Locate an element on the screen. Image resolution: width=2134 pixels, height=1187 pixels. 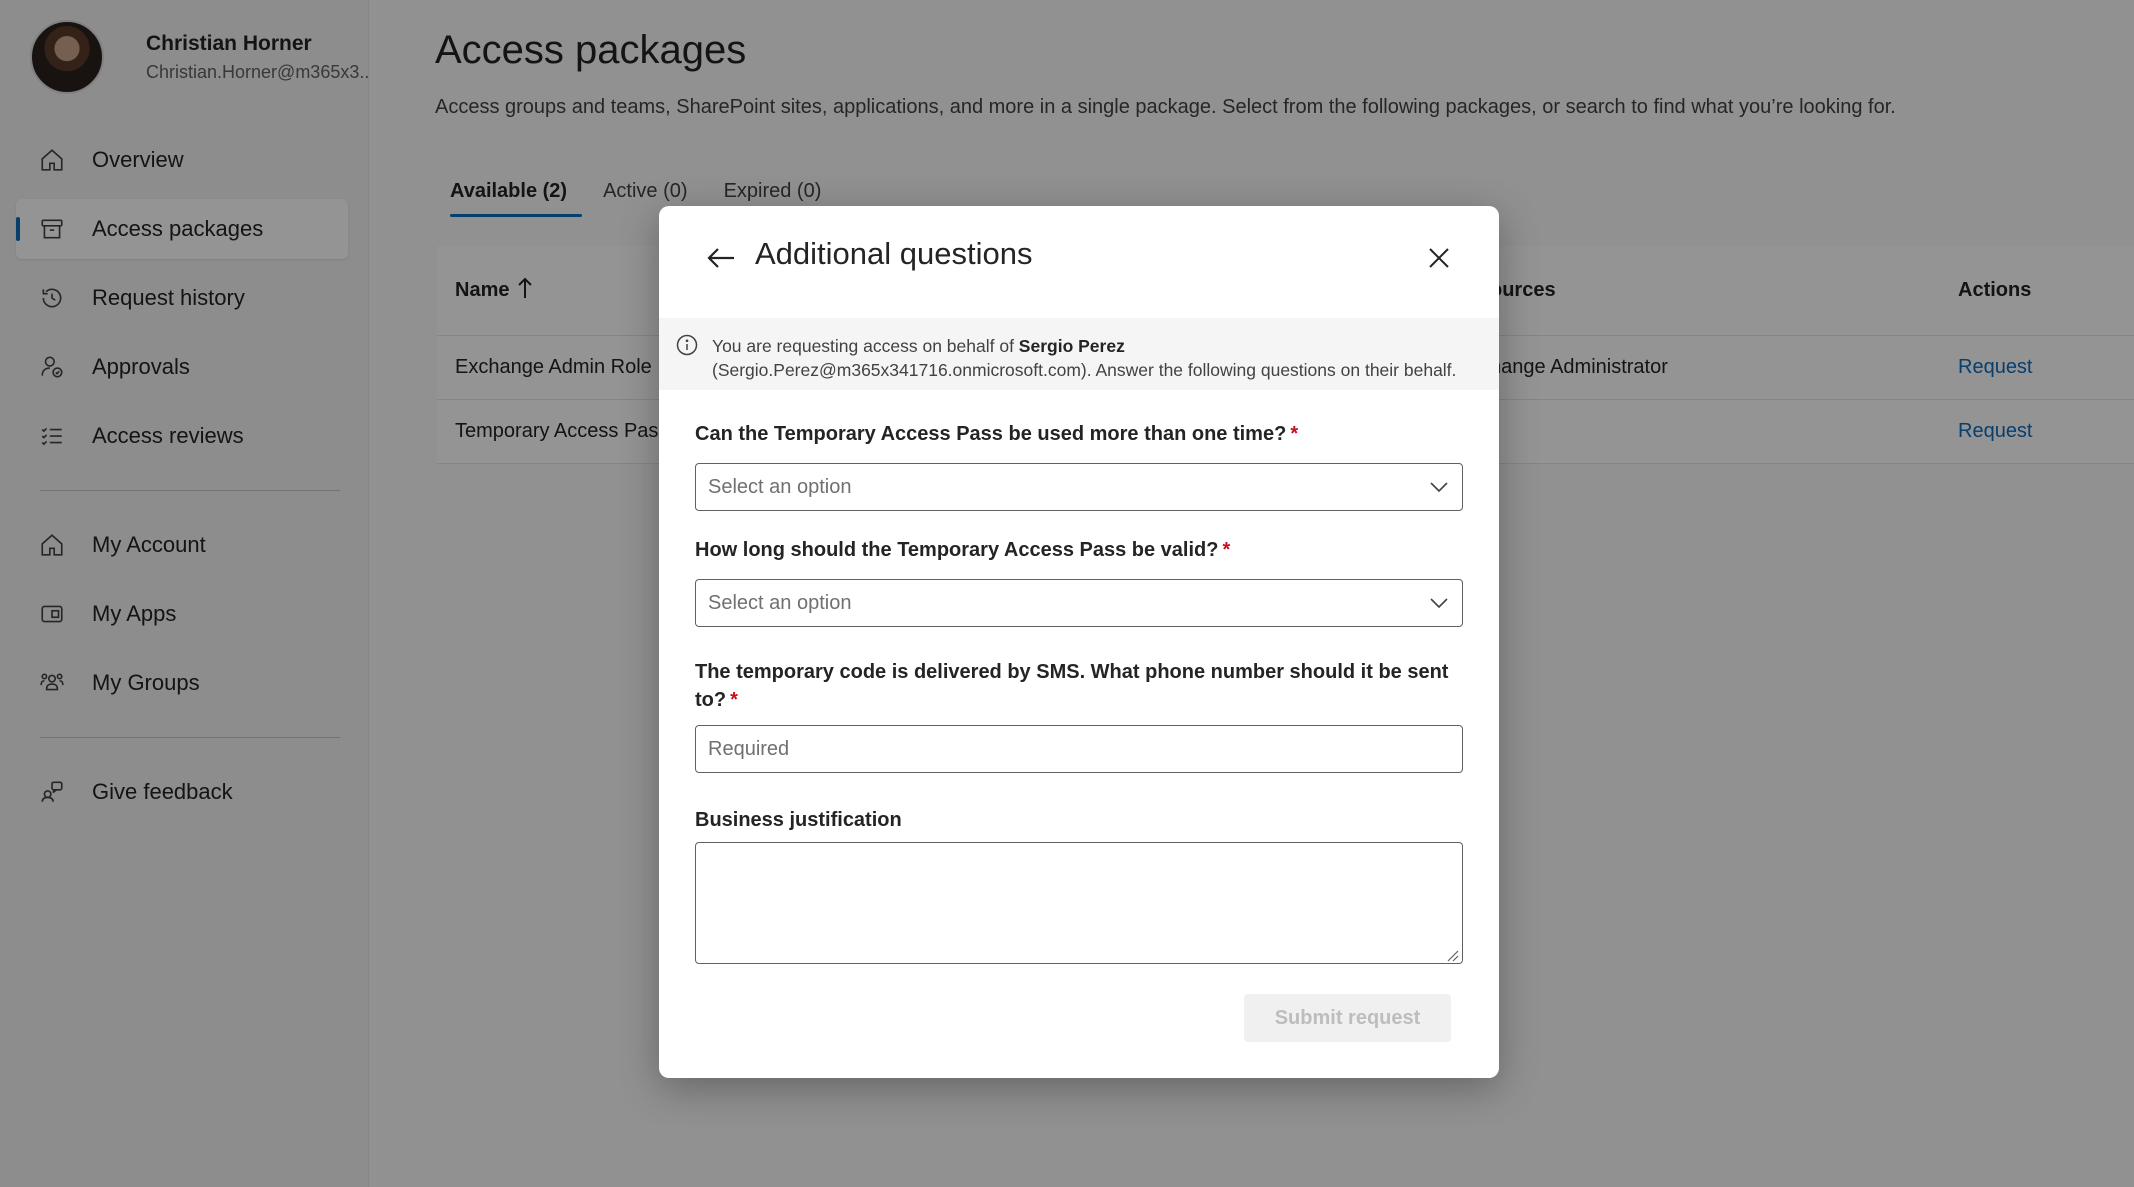
back-button is located at coordinates (721, 260).